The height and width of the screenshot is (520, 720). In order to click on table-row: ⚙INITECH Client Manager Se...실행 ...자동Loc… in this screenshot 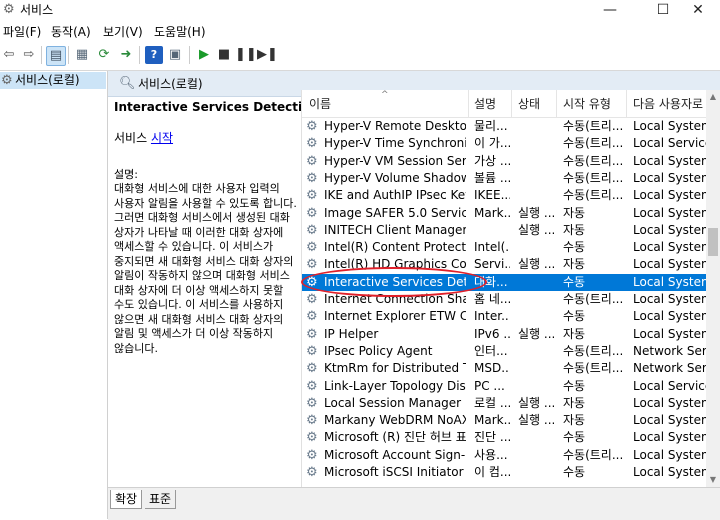, I will do `click(507, 230)`.